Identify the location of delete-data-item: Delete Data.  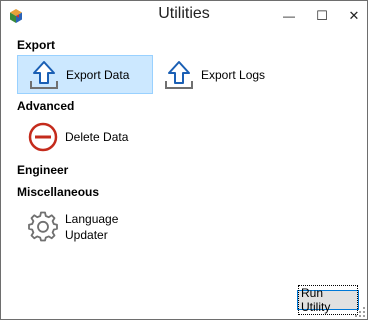
(85, 136).